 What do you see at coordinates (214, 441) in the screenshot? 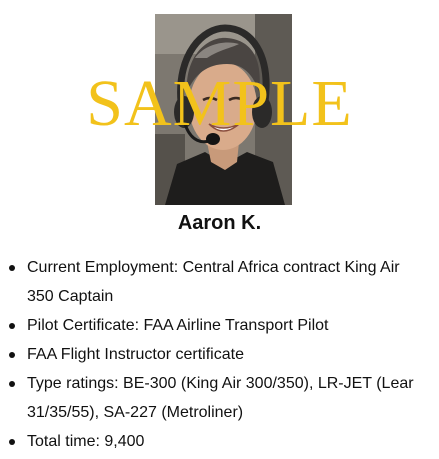
I see `list-item: Total time: 9,400` at bounding box center [214, 441].